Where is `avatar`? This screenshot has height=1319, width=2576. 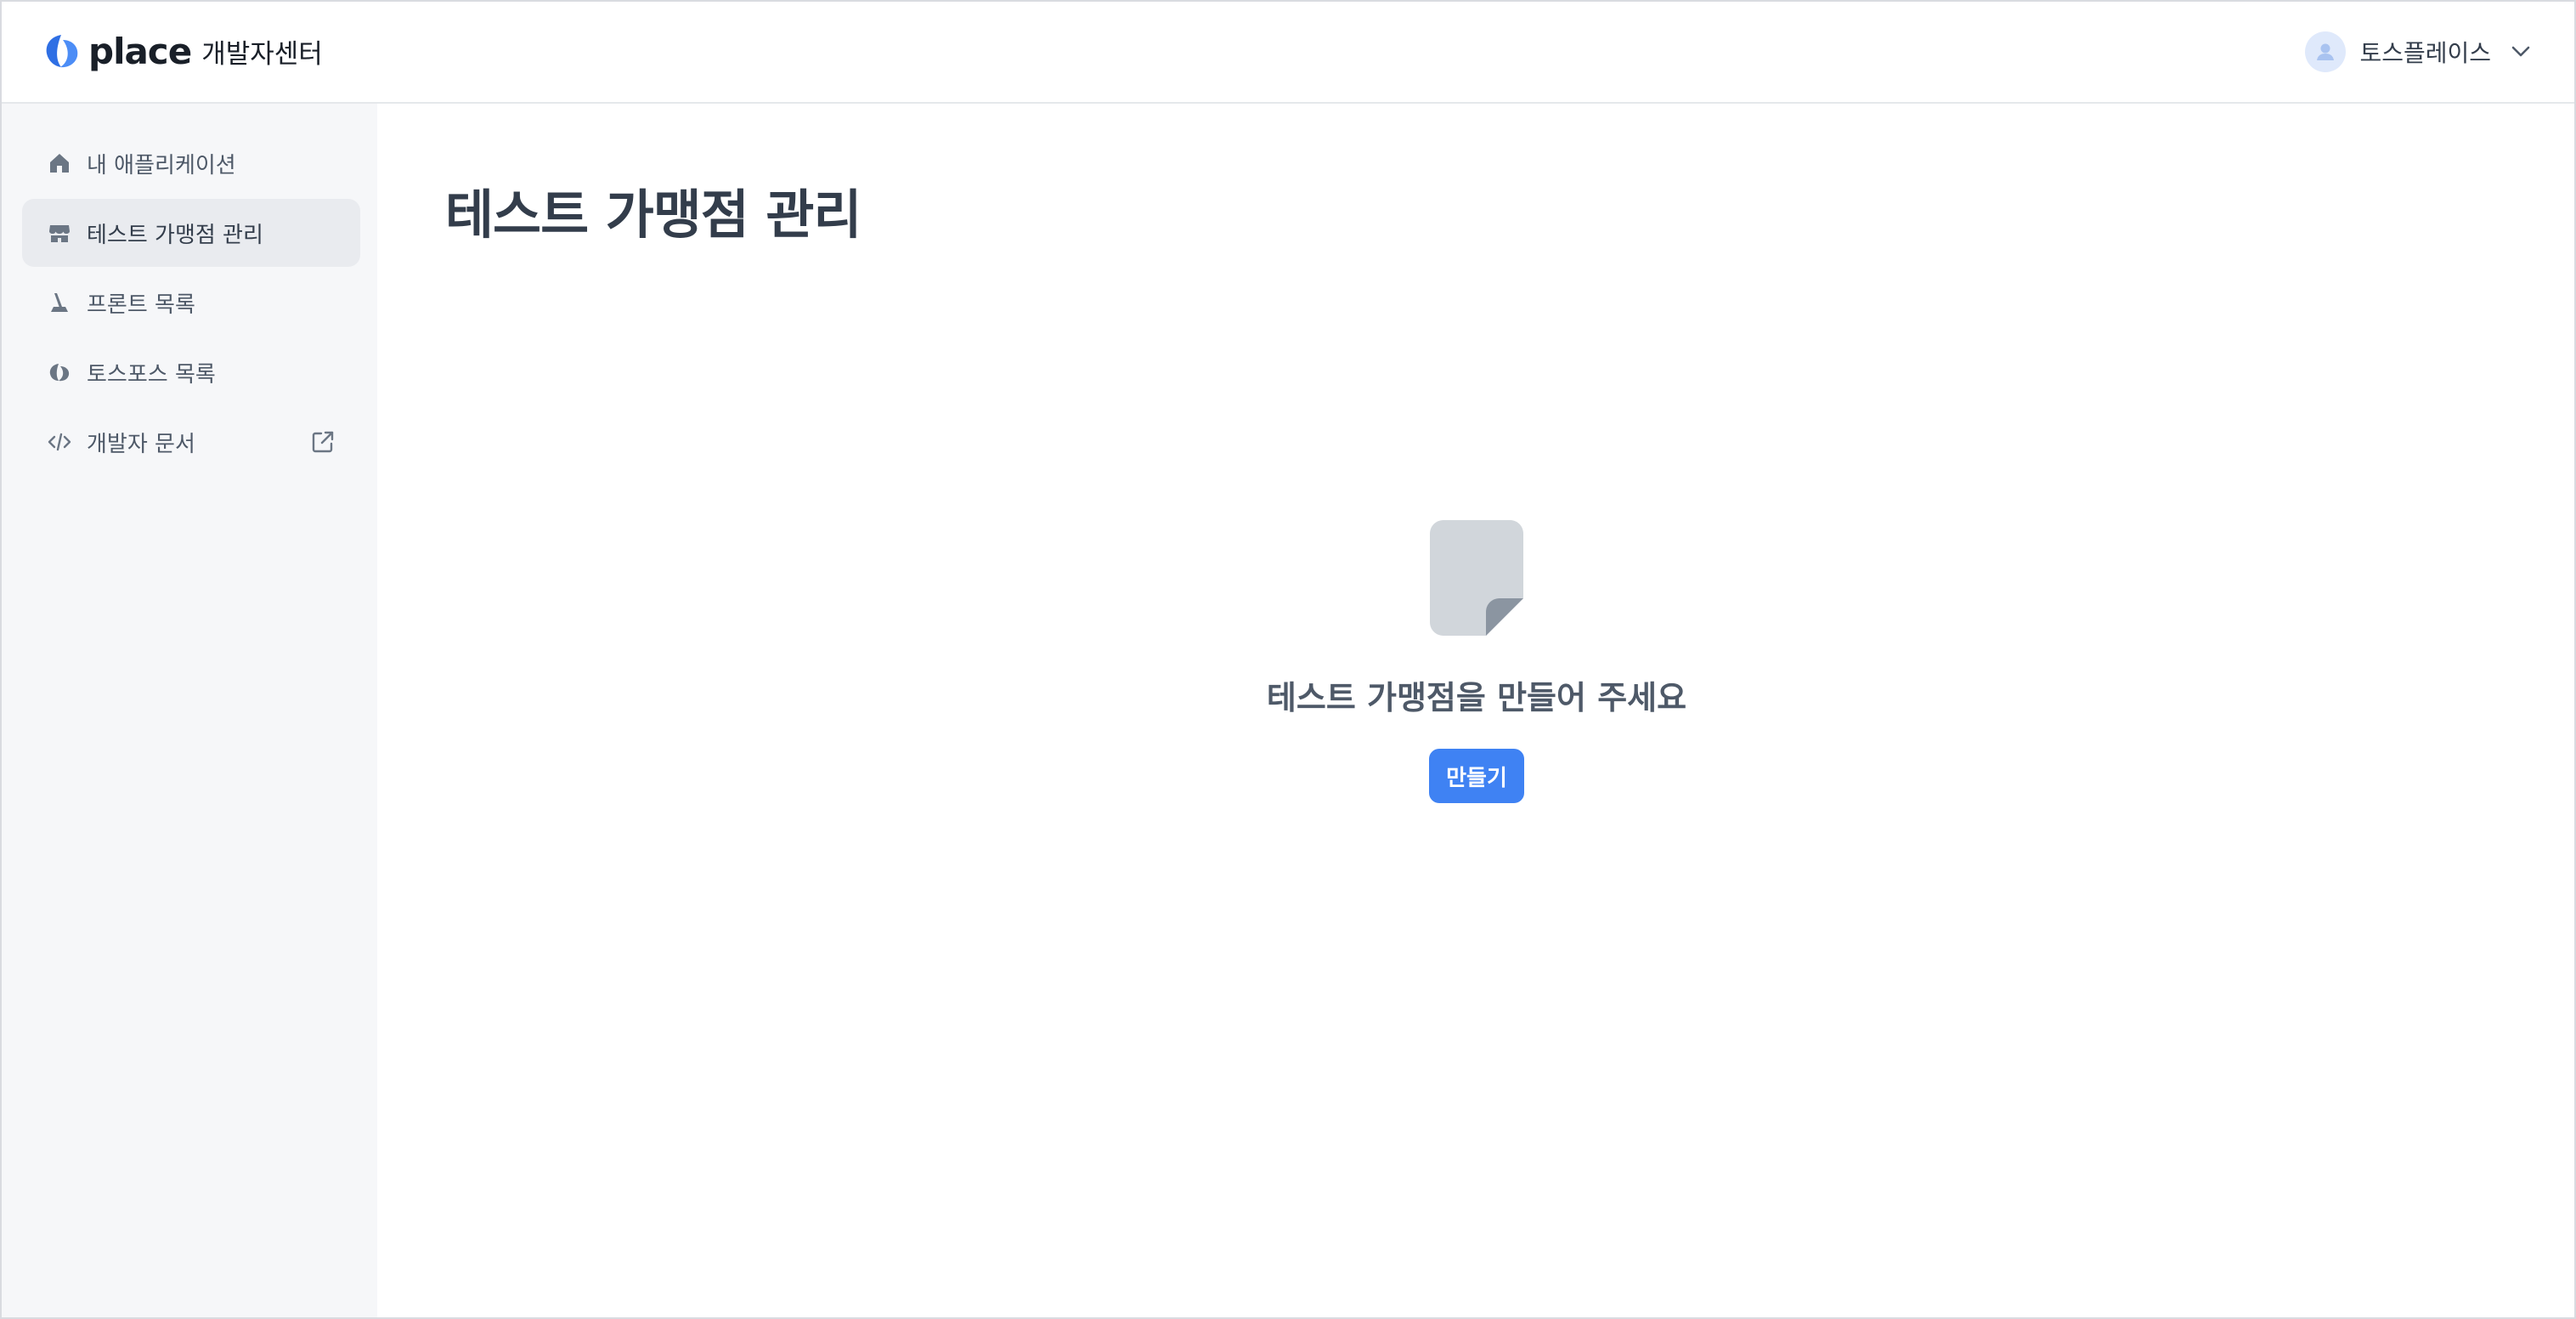
avatar is located at coordinates (2326, 51).